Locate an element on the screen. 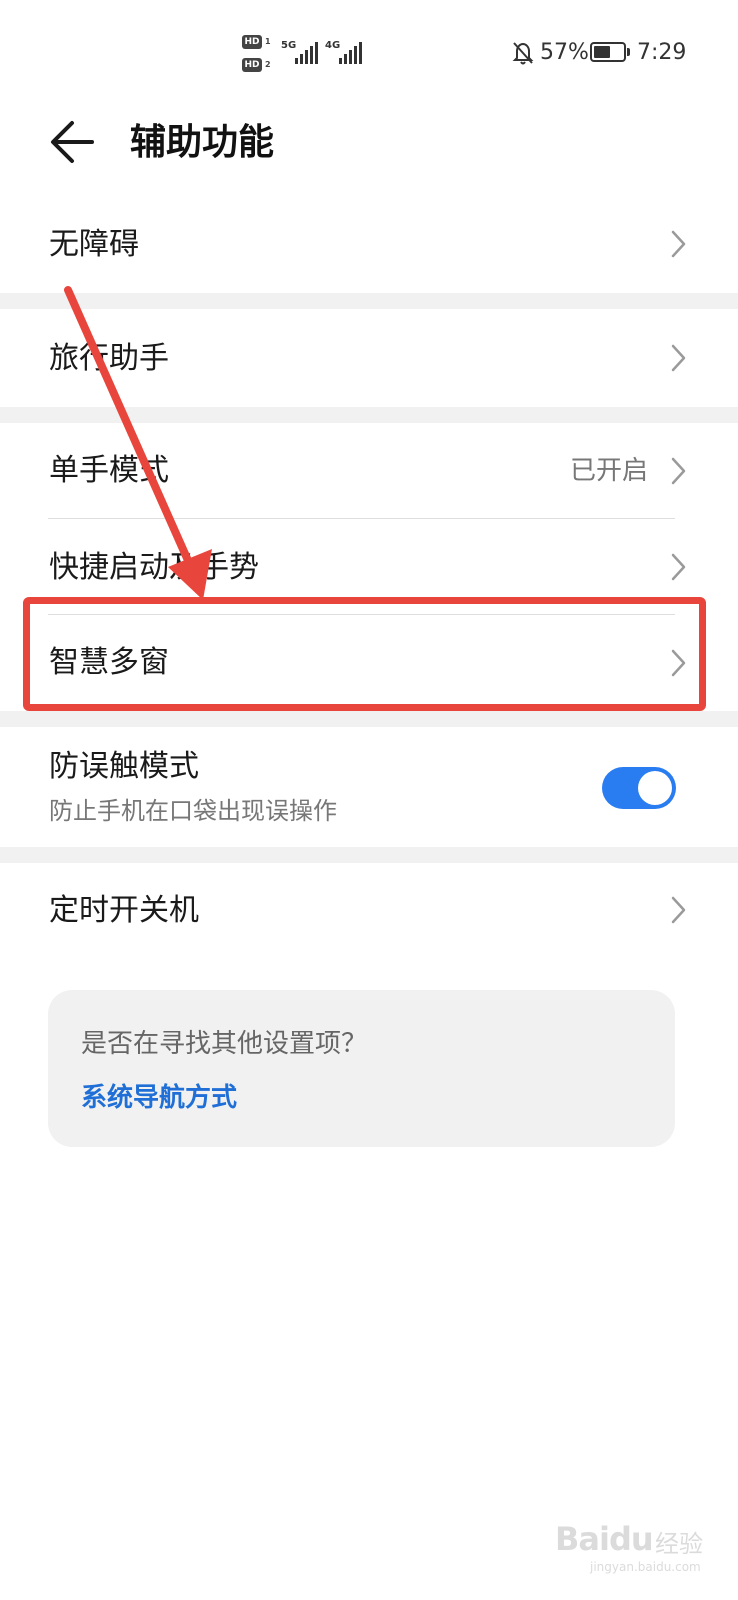  setting-label: 防误触模式 is located at coordinates (124, 766).